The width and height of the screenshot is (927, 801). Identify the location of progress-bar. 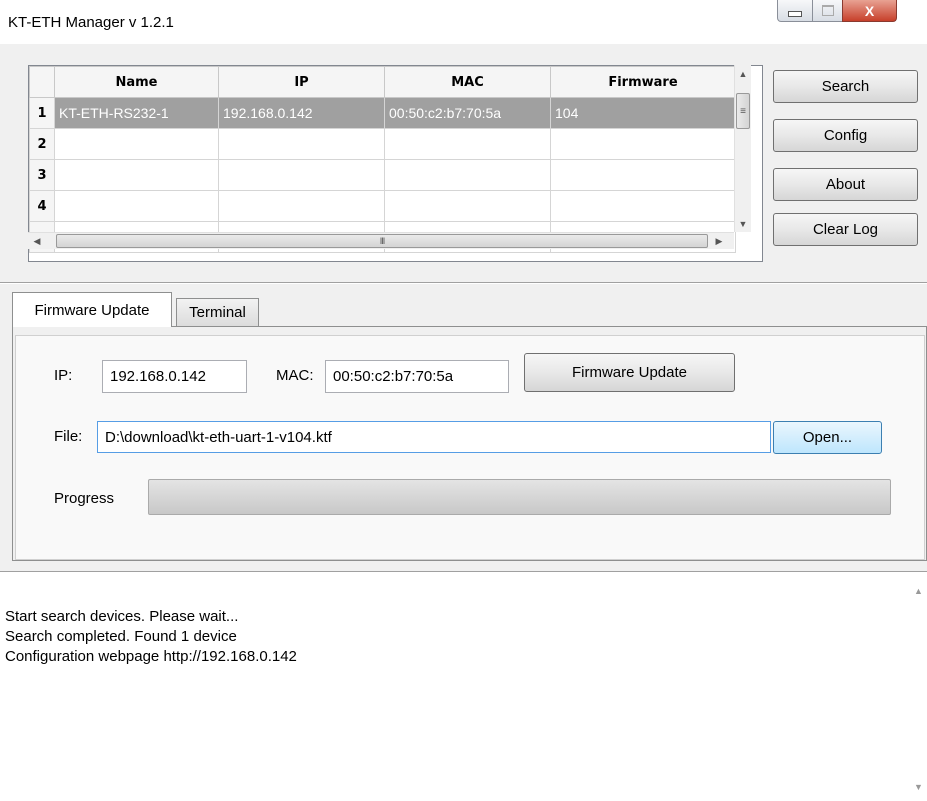
(519, 497).